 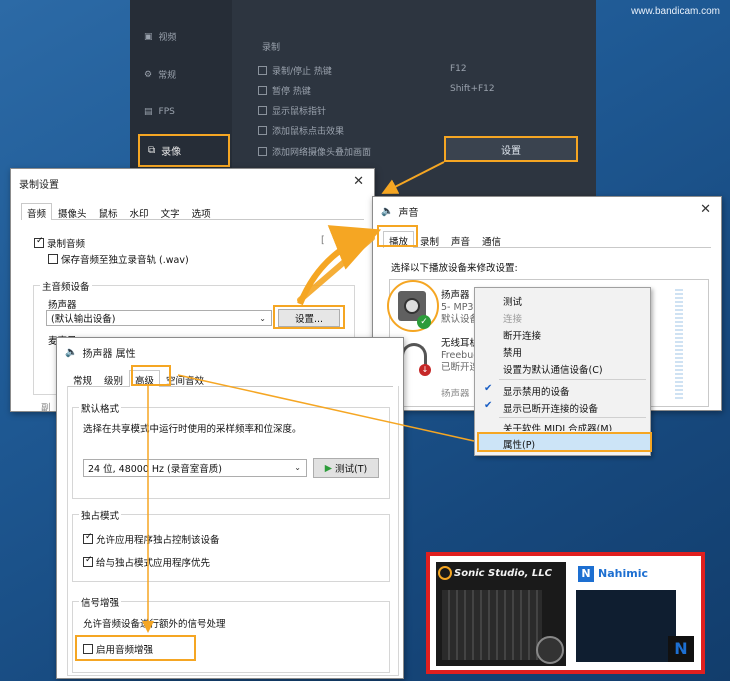 What do you see at coordinates (503, 573) in the screenshot?
I see `sonic-studio-title: Sonic Studio, LLC` at bounding box center [503, 573].